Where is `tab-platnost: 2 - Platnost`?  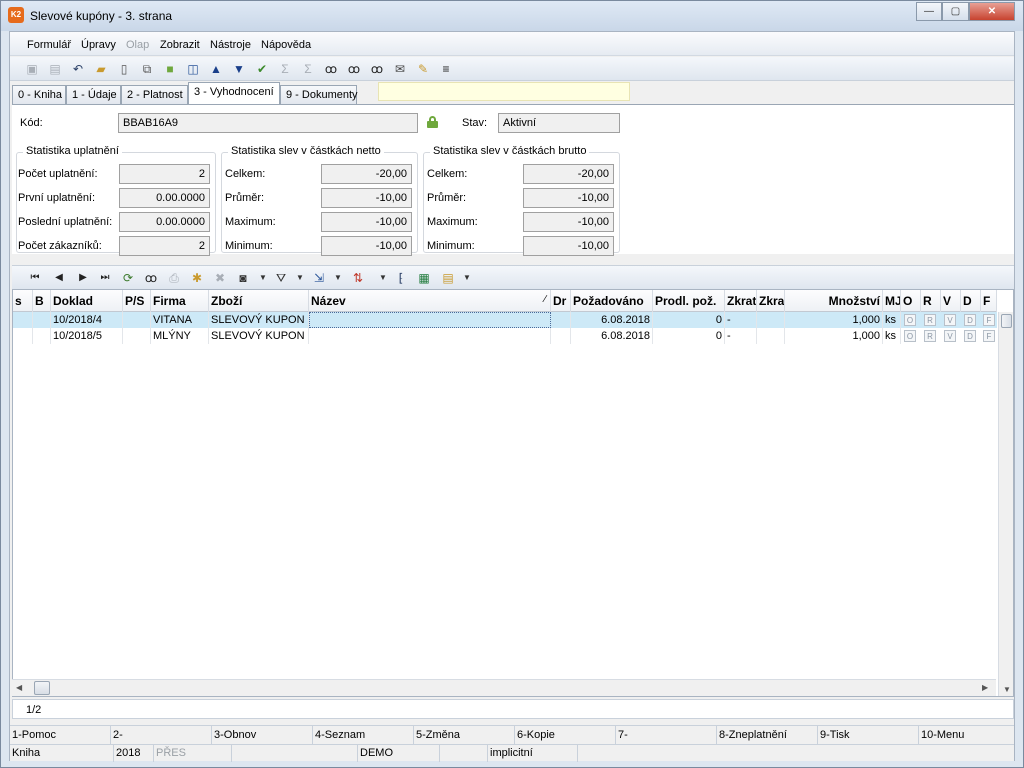
tab-platnost: 2 - Platnost is located at coordinates (154, 94).